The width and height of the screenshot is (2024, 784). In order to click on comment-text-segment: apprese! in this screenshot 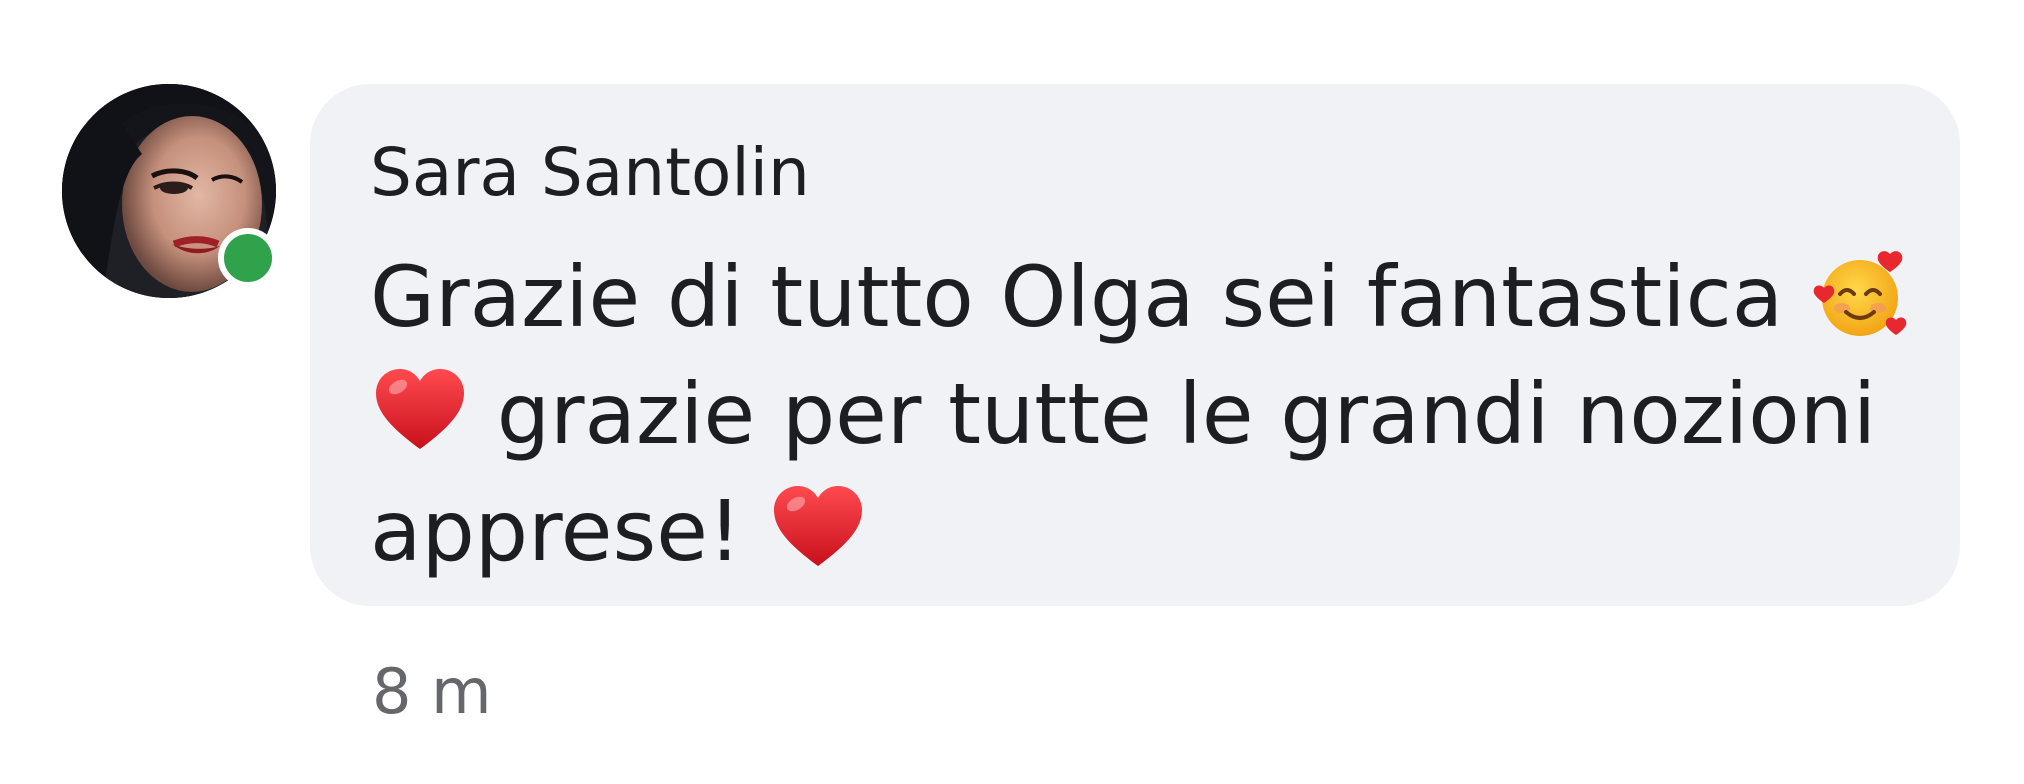, I will do `click(556, 531)`.